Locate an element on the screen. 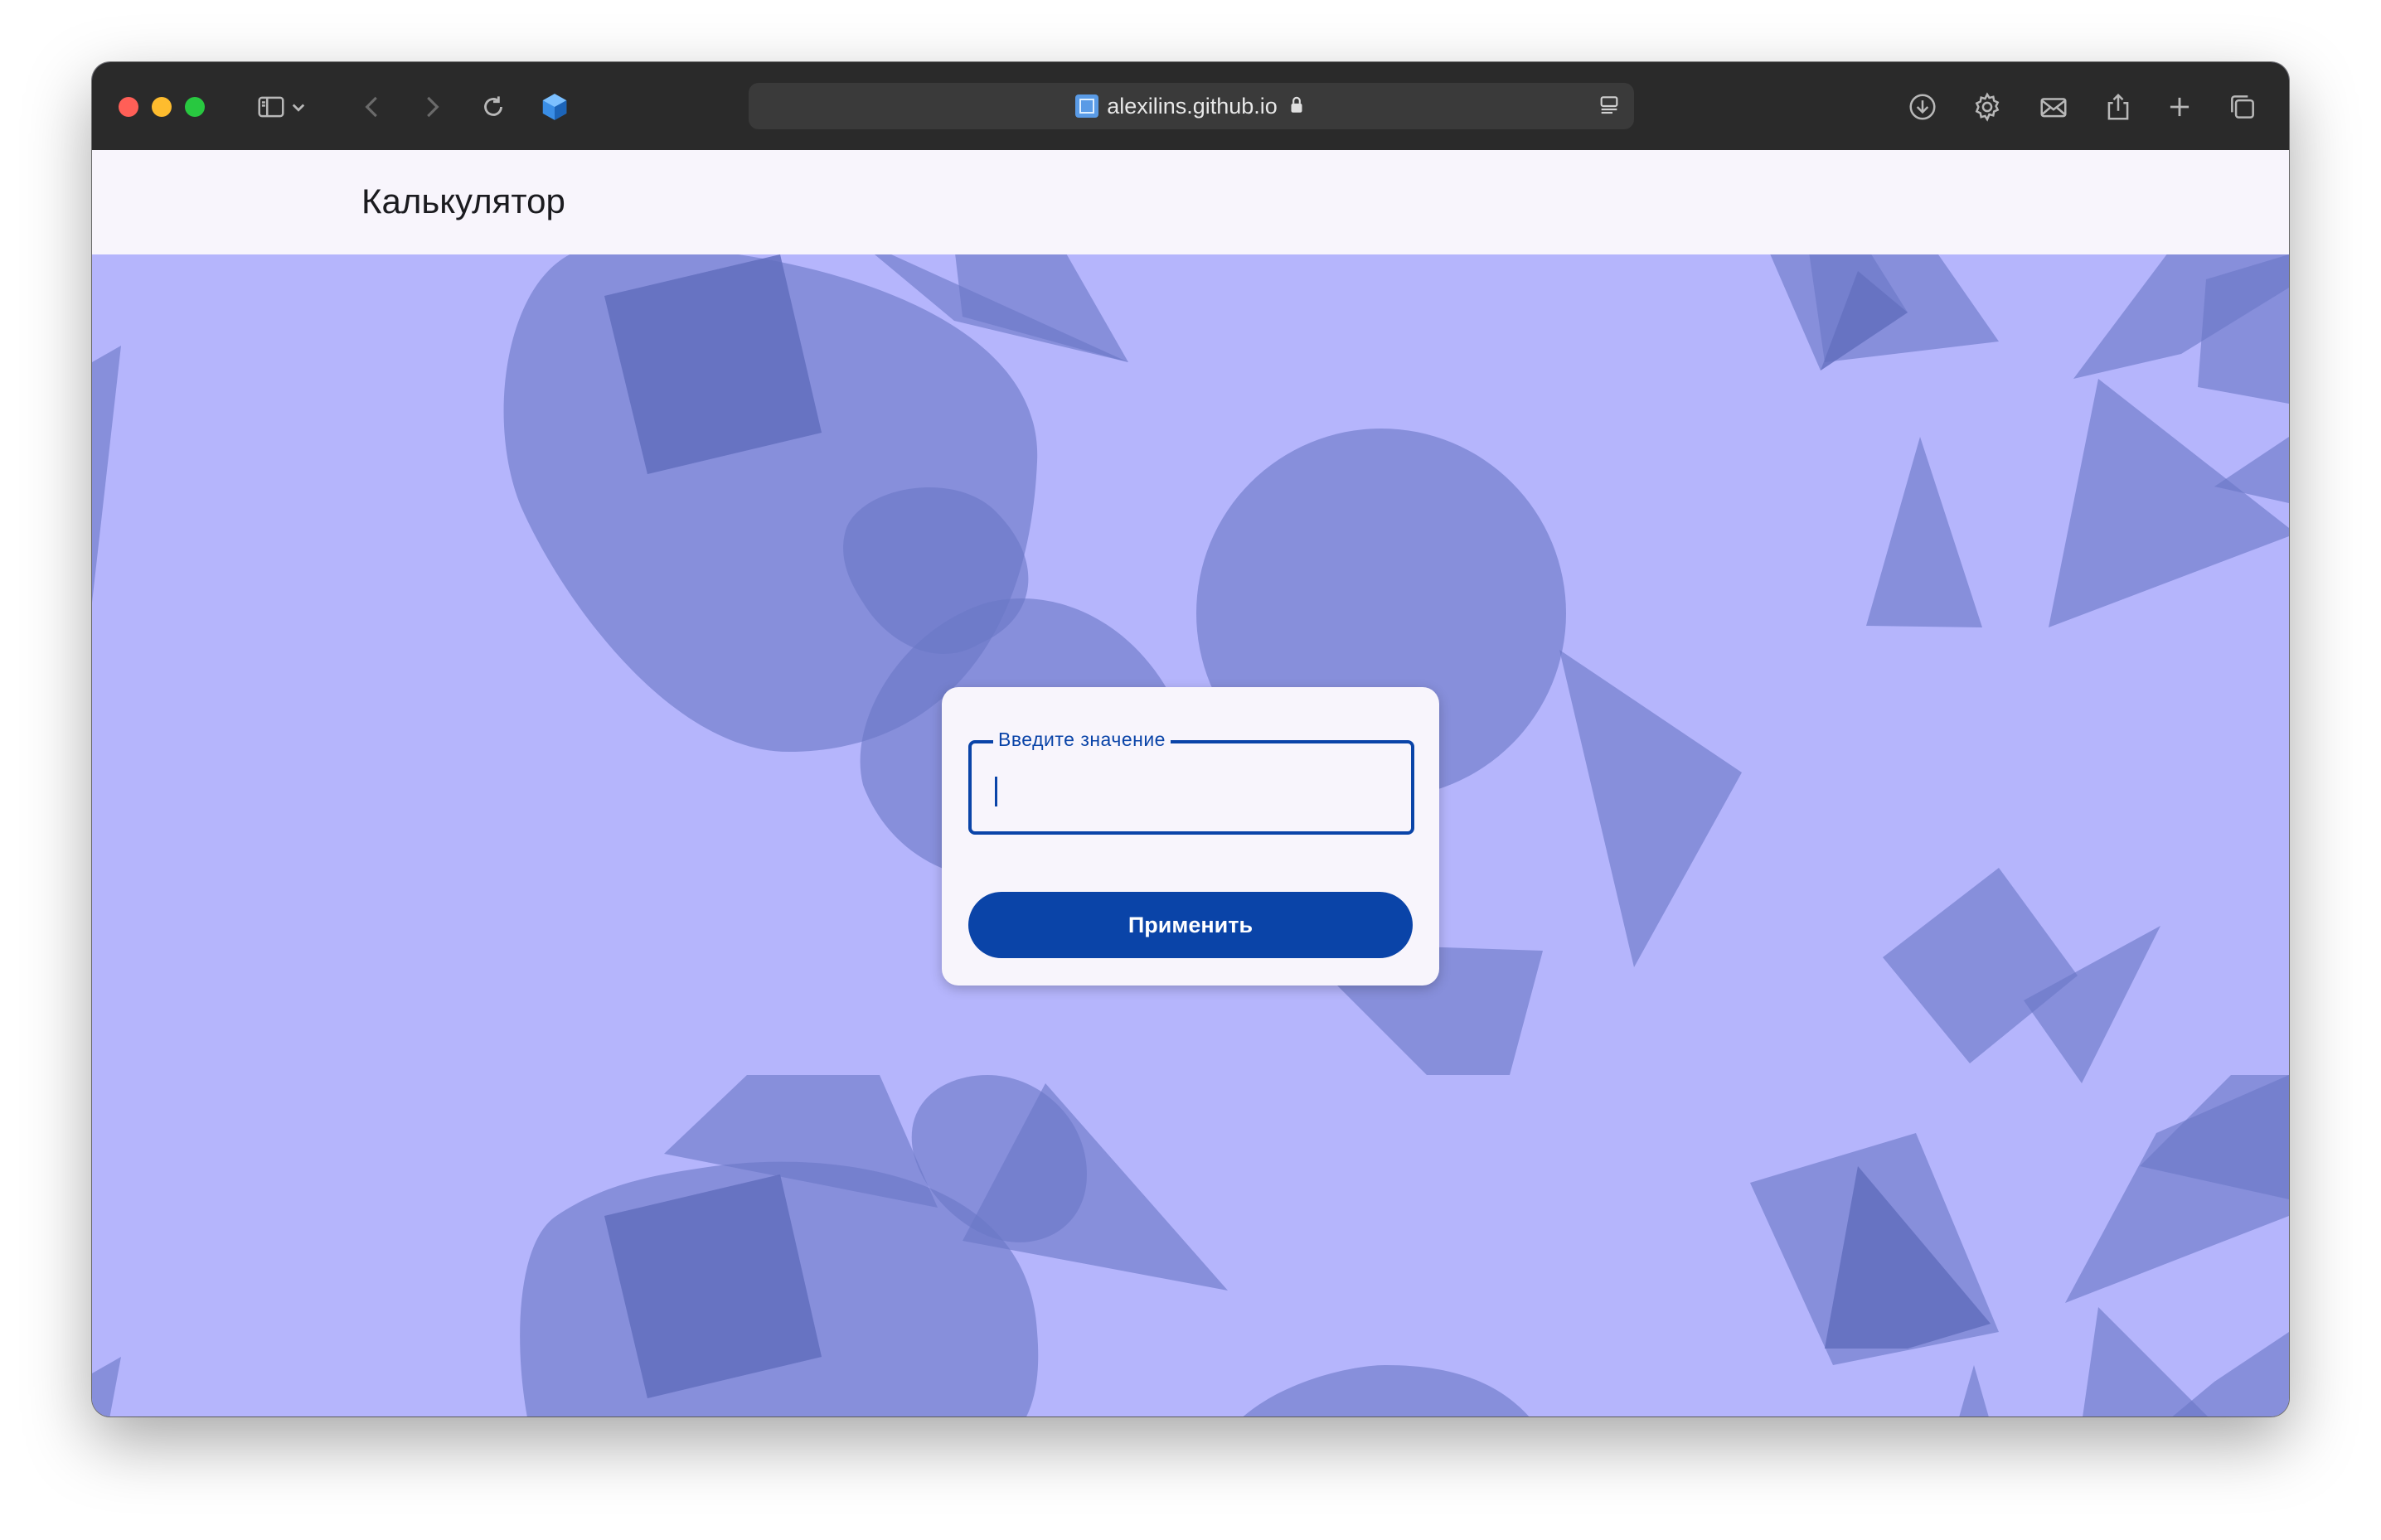 Image resolution: width=2381 pixels, height=1540 pixels. close-window-button is located at coordinates (128, 107).